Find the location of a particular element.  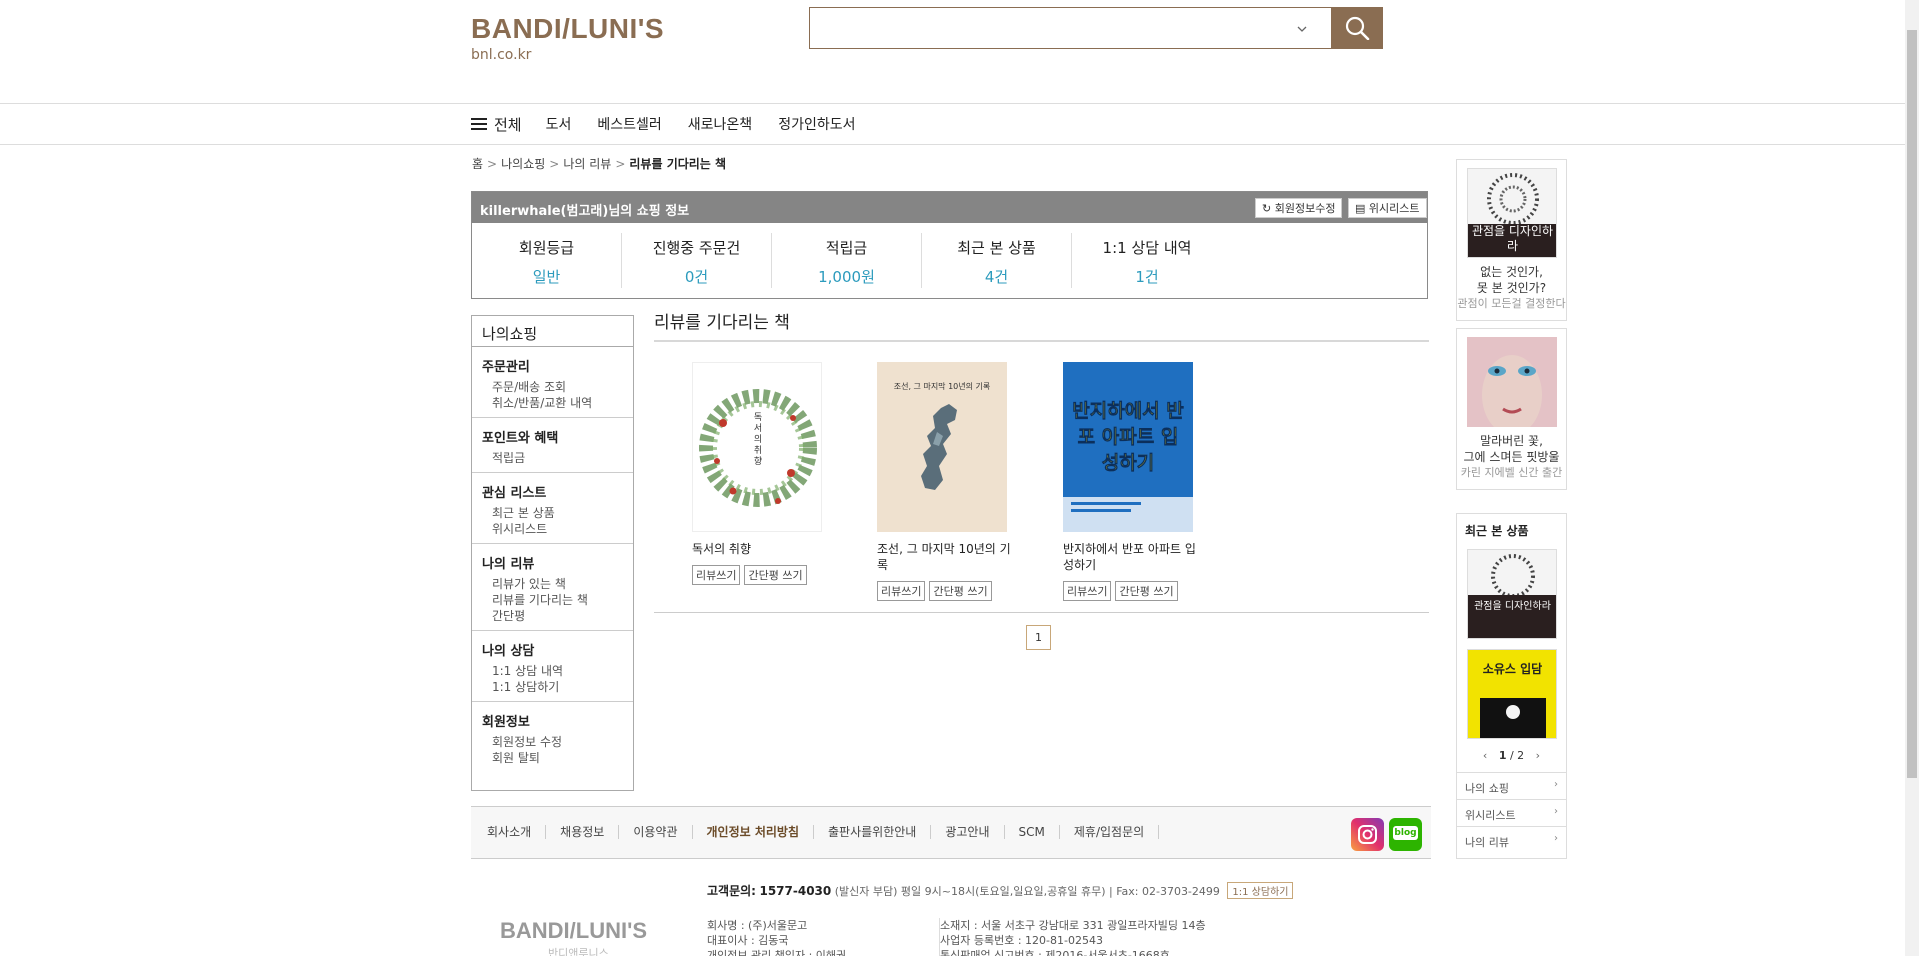

wishlist-button: ▤ 위시리스트 is located at coordinates (1387, 208).